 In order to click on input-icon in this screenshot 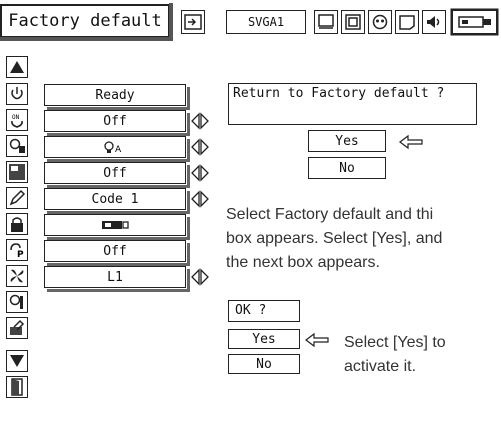, I will do `click(193, 22)`.